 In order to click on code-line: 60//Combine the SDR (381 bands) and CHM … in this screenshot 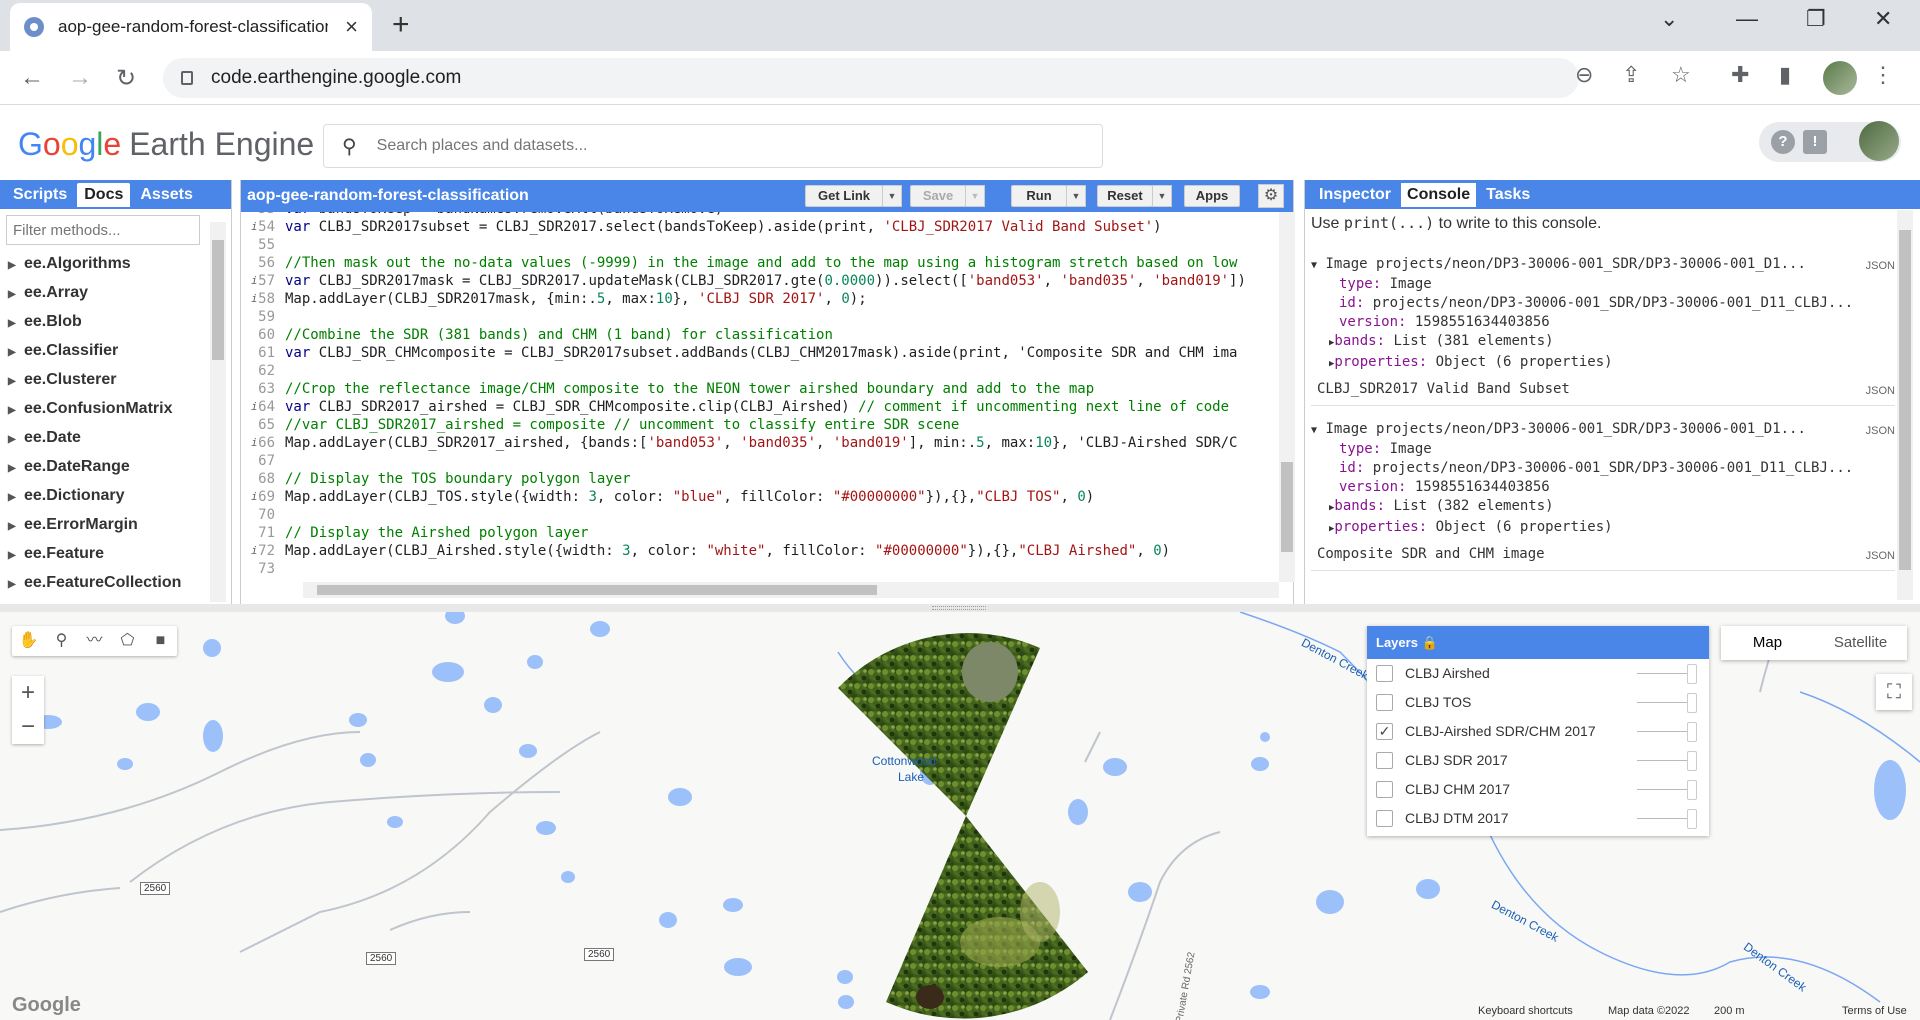, I will do `click(761, 335)`.